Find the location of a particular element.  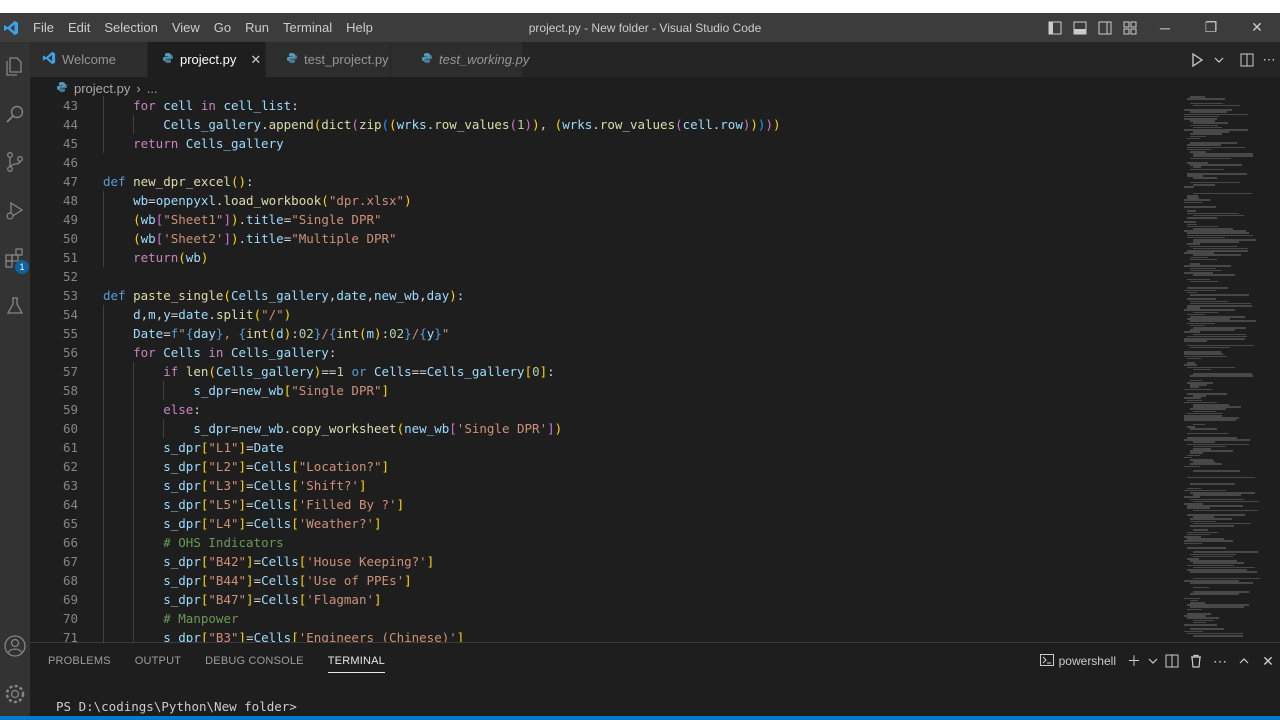

menu-selection: Selection is located at coordinates (130, 27).